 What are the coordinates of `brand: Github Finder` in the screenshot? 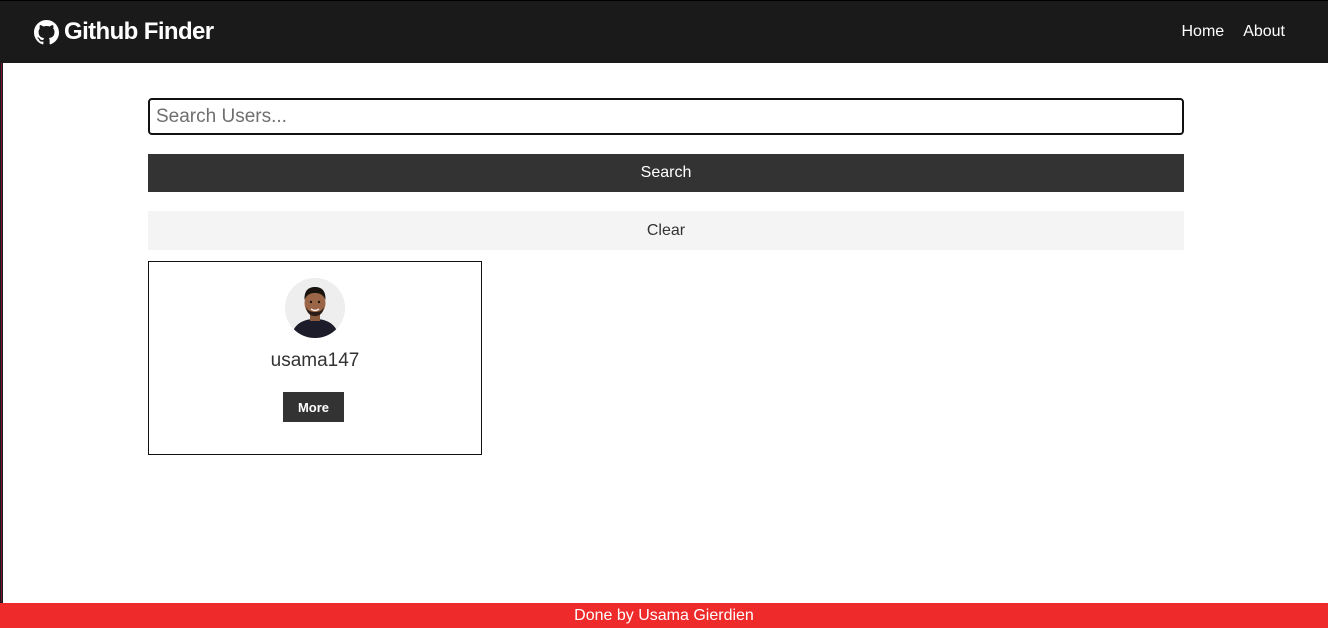 It's located at (124, 32).